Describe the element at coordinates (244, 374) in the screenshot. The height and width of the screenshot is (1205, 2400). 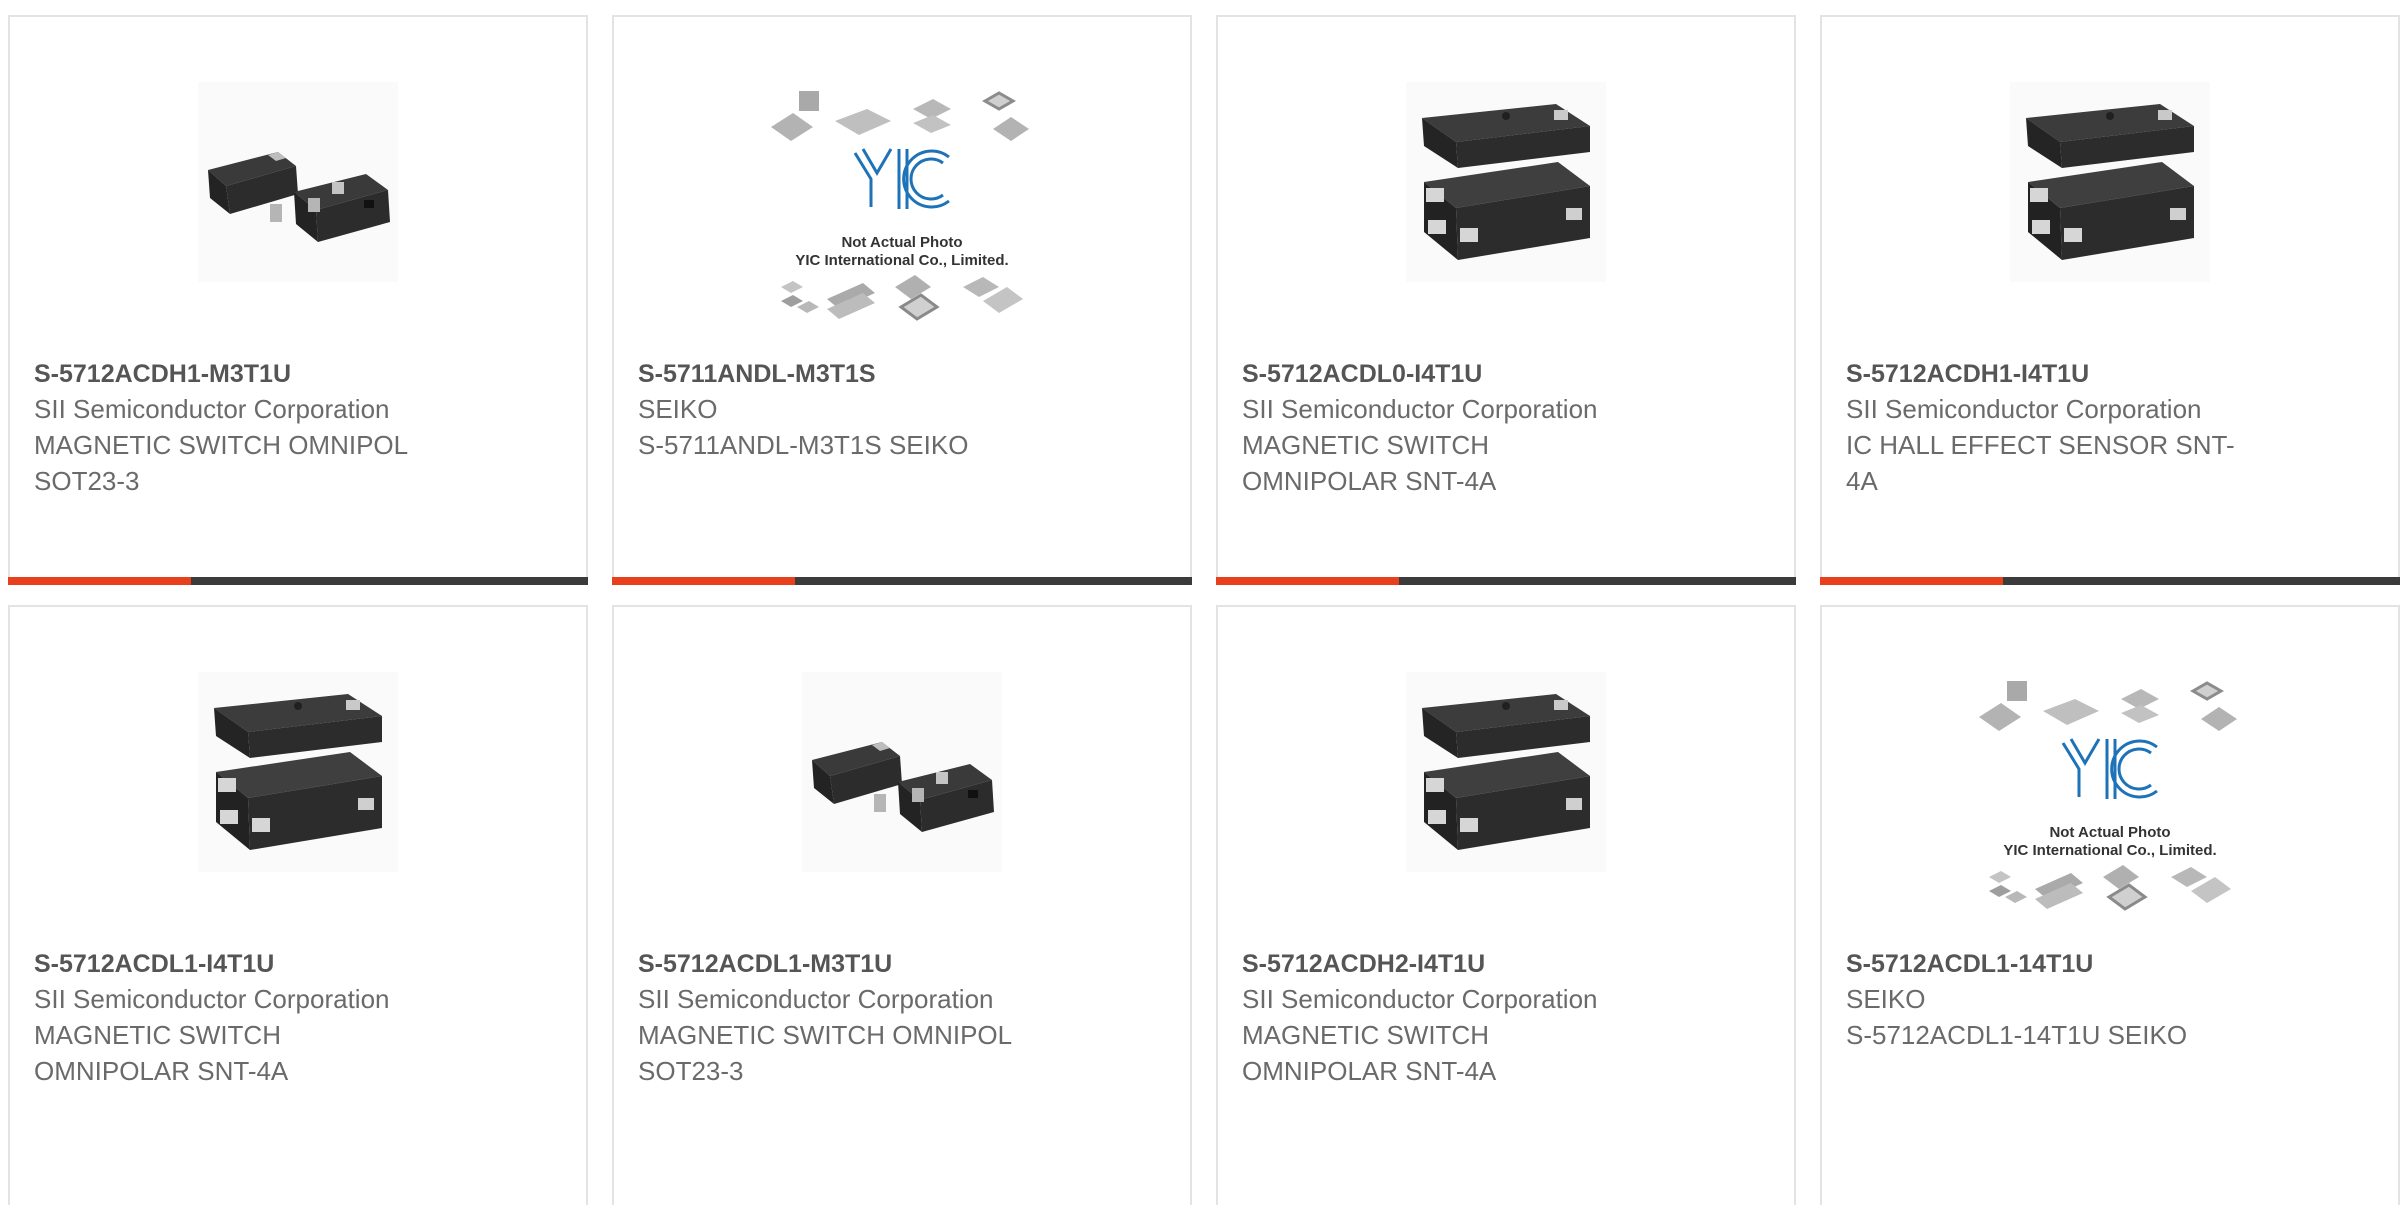
I see `part-number-link: S-5712ACDH1-M3T1U` at that location.